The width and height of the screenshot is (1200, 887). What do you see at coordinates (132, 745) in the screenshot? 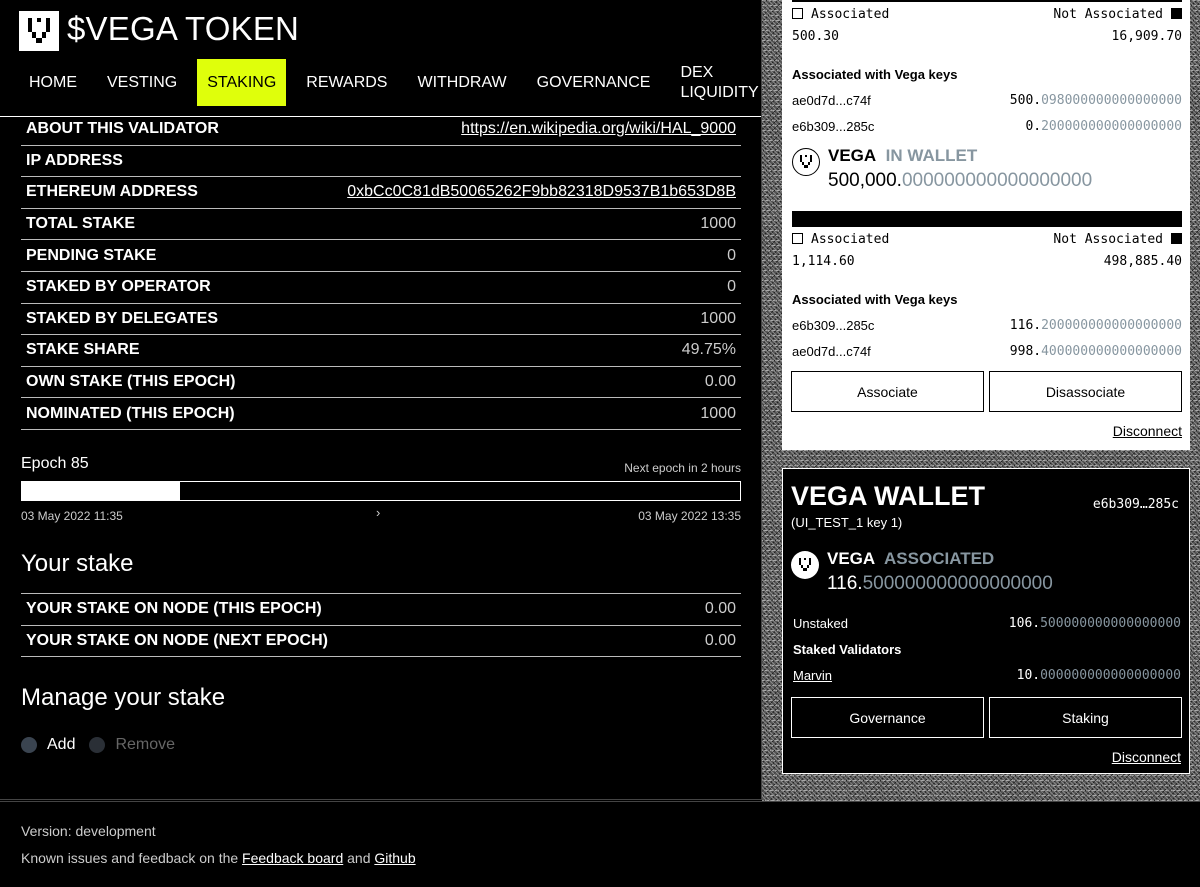
I see `remove-radio: Remove` at bounding box center [132, 745].